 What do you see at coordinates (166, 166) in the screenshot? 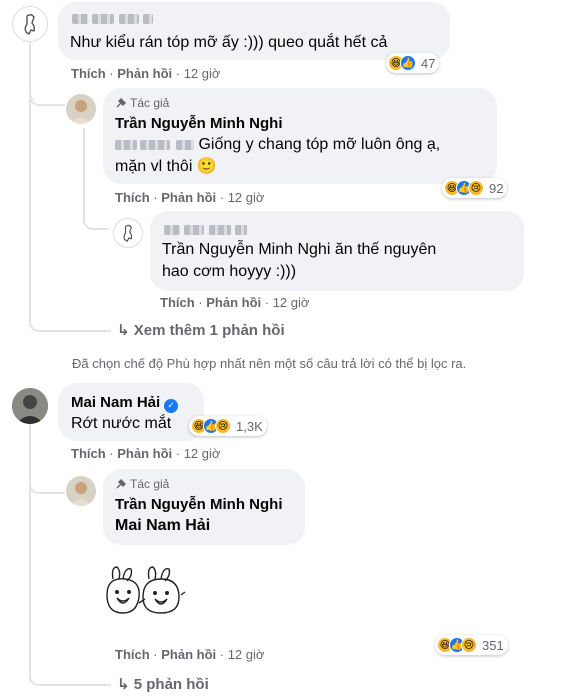
I see `reply-text: mặn vl thôi 🙂` at bounding box center [166, 166].